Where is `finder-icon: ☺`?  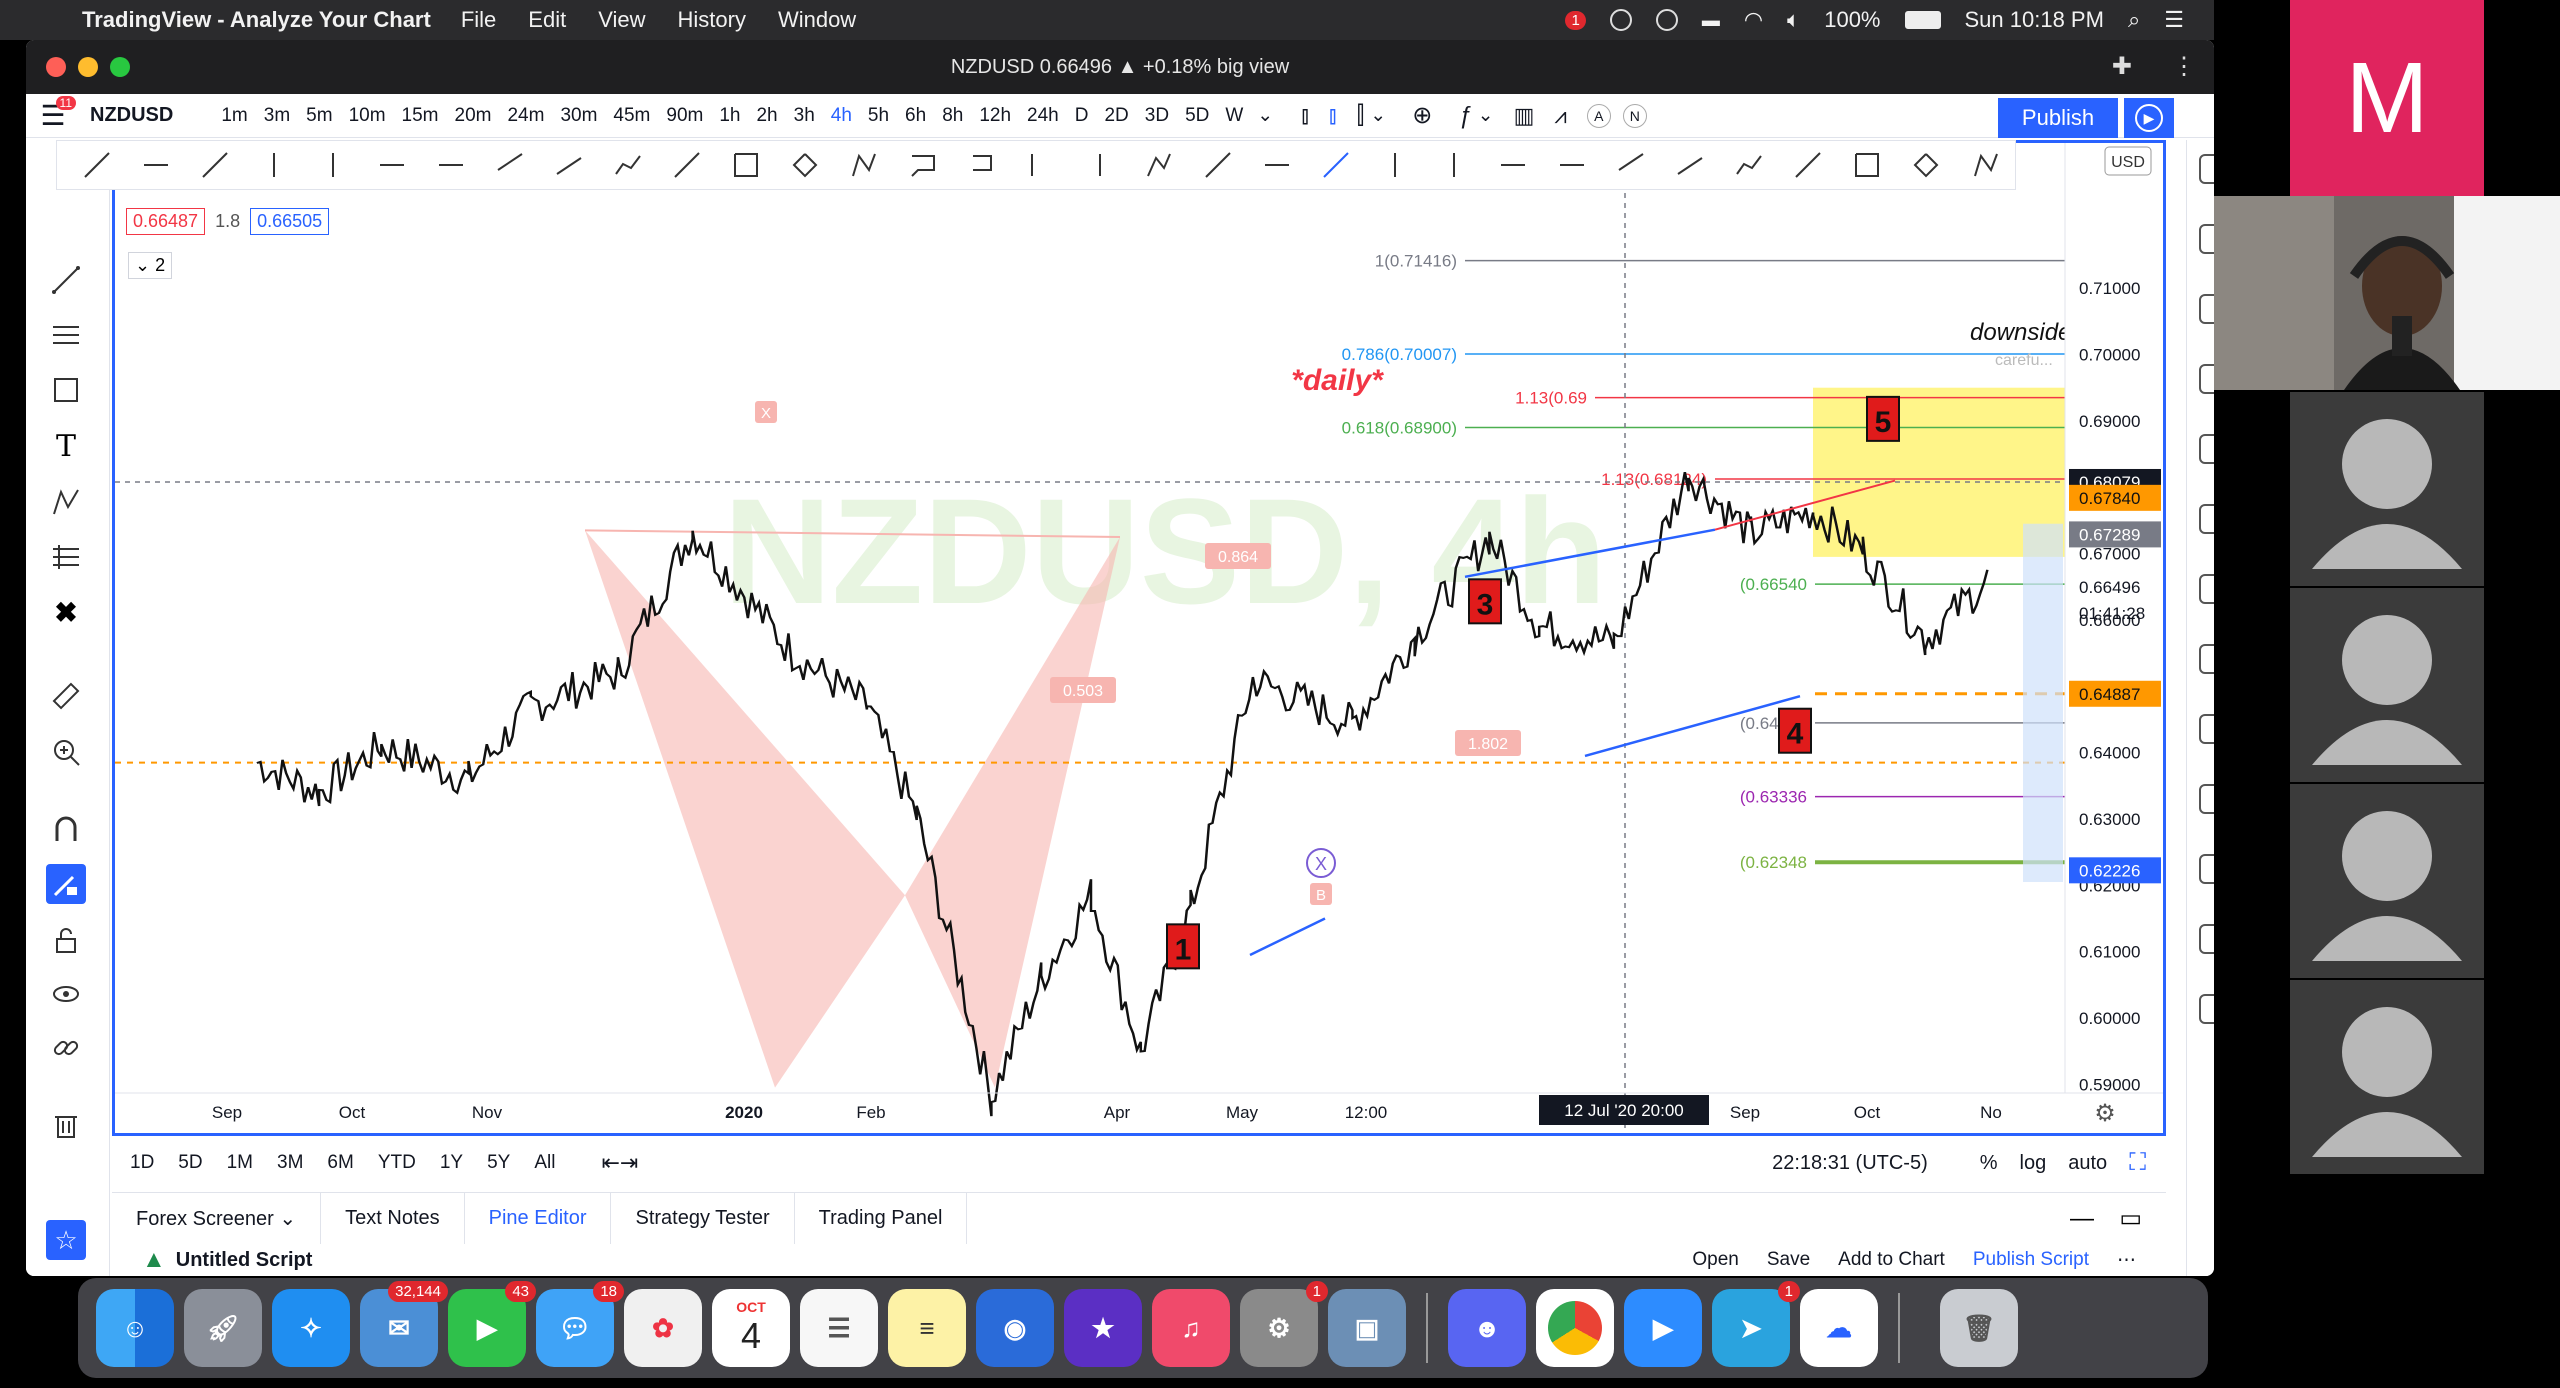
finder-icon: ☺ is located at coordinates (135, 1328).